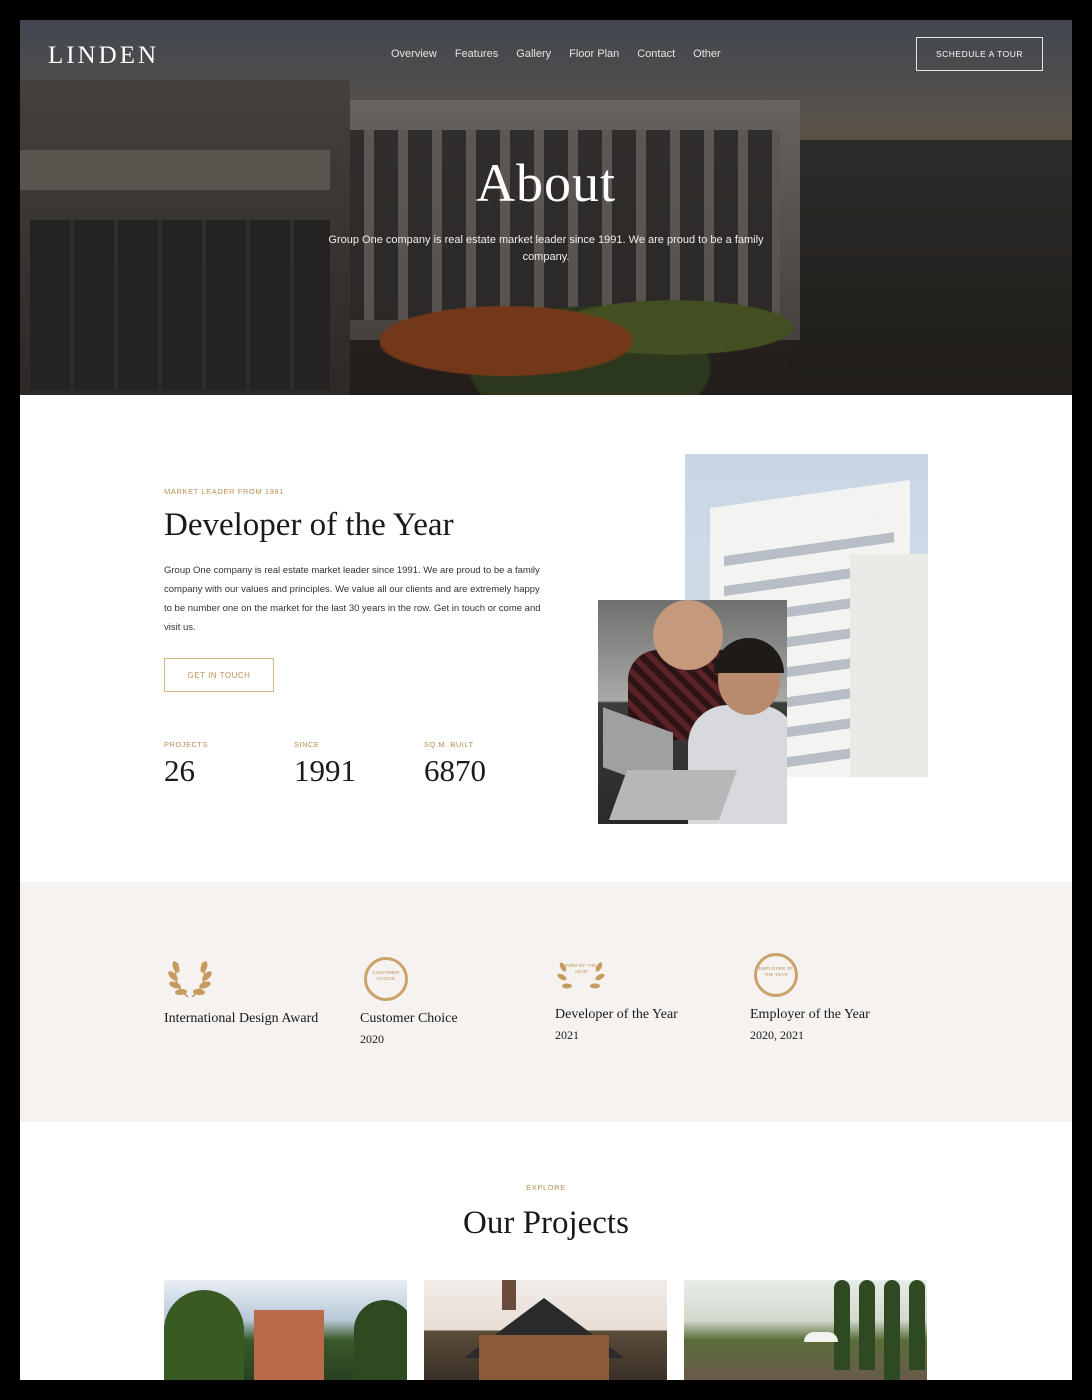 The height and width of the screenshot is (1400, 1092). Describe the element at coordinates (581, 968) in the screenshot. I see `badge-text: FIRM OF THE YEAR` at that location.